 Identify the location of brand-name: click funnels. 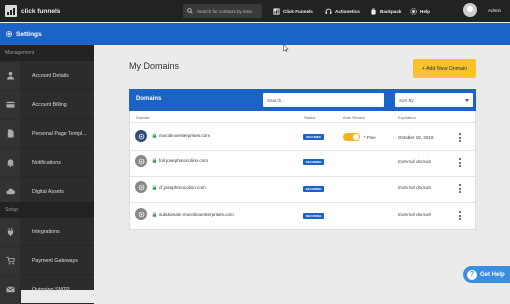
(40, 11).